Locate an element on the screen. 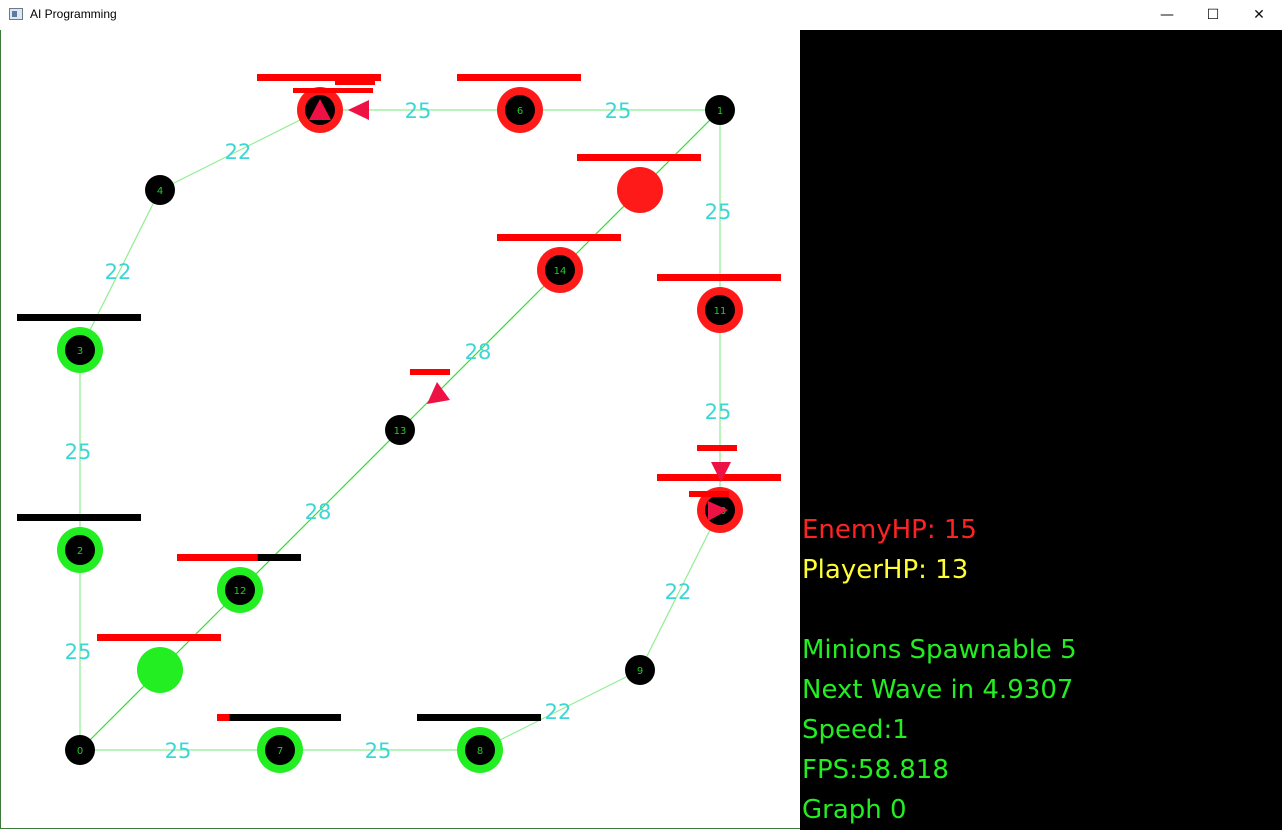 This screenshot has height=834, width=1282. node-label: 13 is located at coordinates (400, 431).